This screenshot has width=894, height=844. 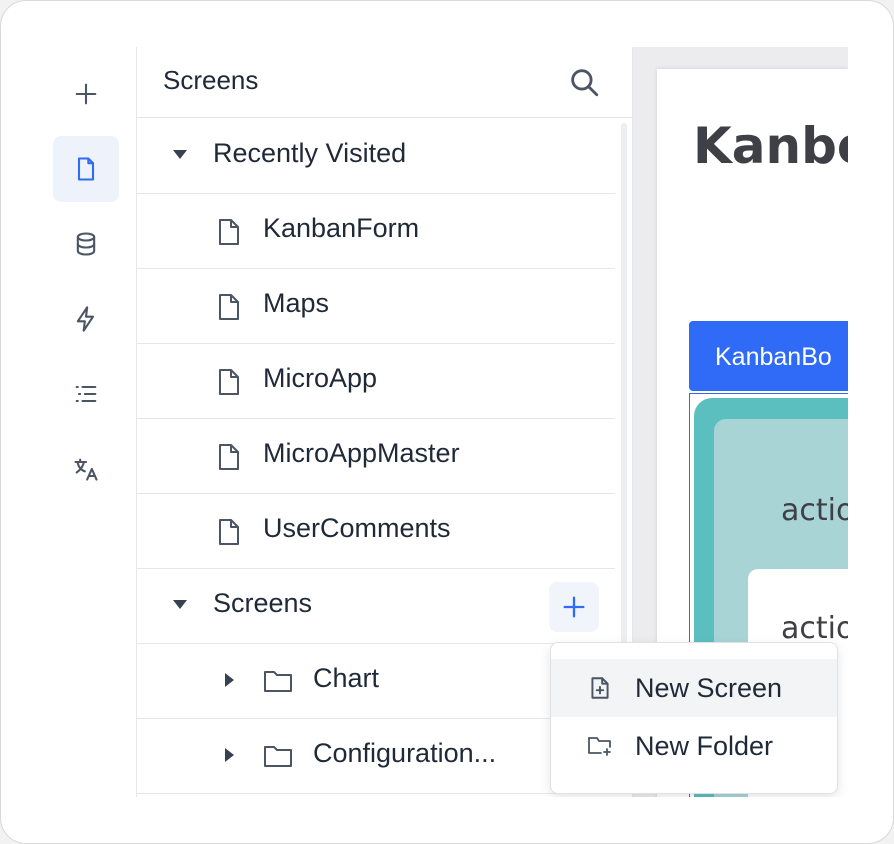 I want to click on add-icon, so click(x=86, y=94).